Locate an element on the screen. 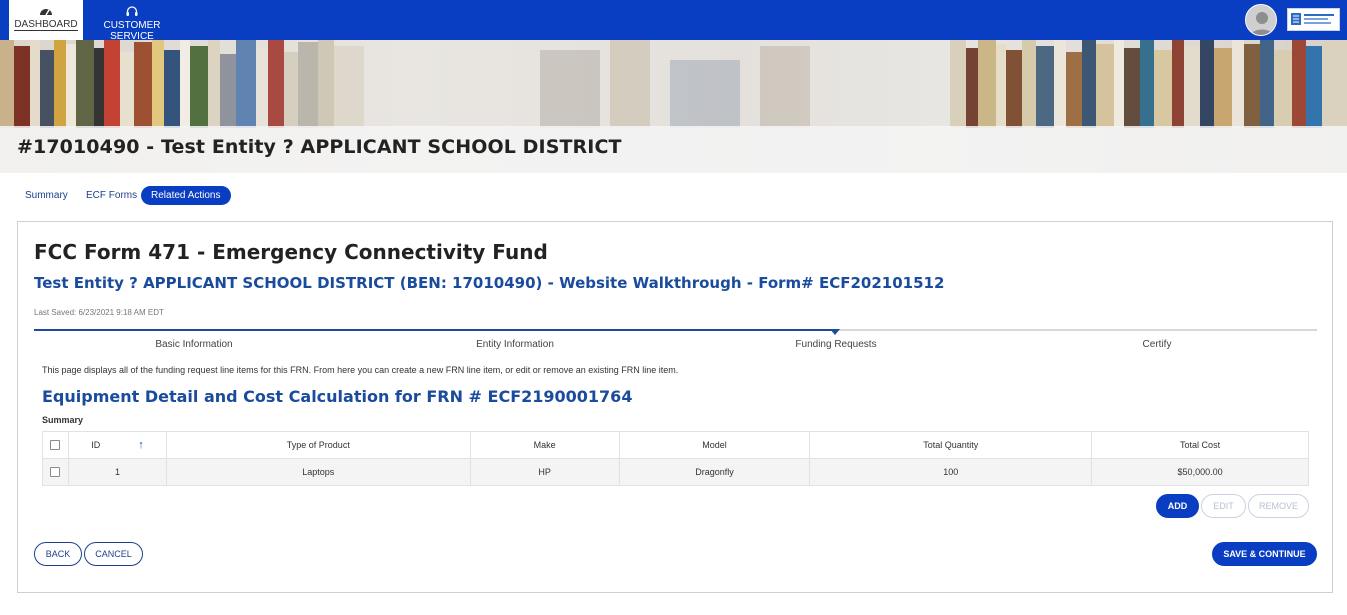 Image resolution: width=1347 pixels, height=615 pixels. tab-related-actions: Related Actions is located at coordinates (186, 195).